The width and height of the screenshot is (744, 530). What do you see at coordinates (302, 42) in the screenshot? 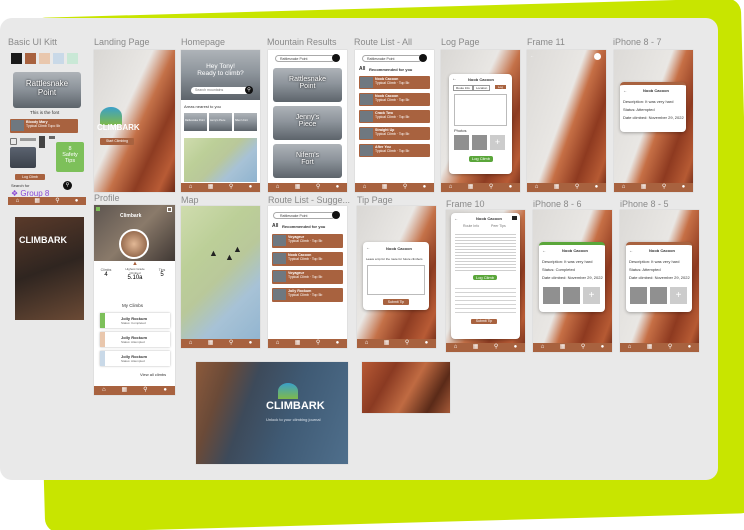
I see `frame-title-mountain-results: Mountain Results` at bounding box center [302, 42].